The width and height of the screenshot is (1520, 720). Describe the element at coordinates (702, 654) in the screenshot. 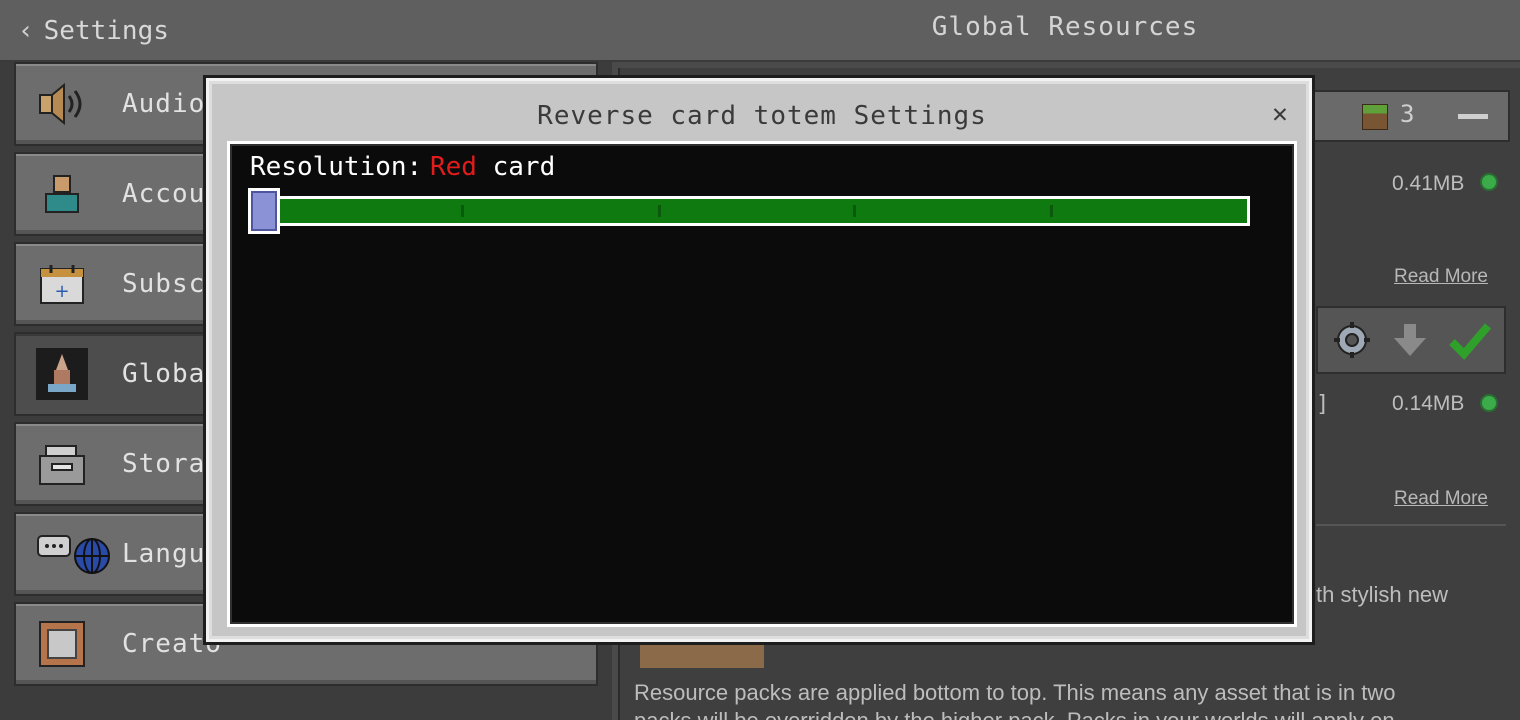

I see `pack-image` at that location.